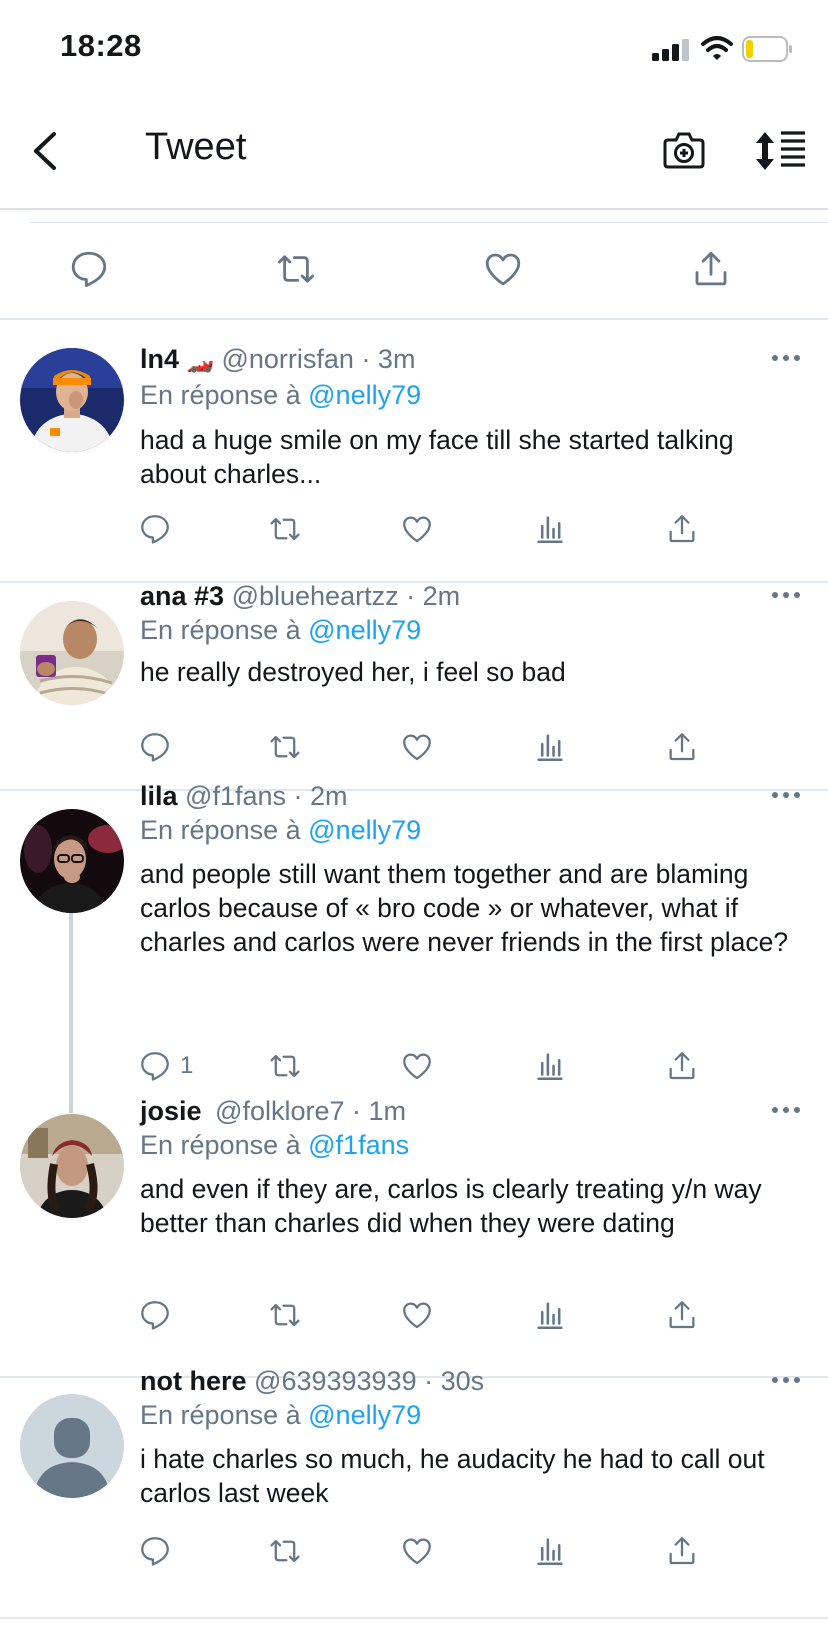 The width and height of the screenshot is (828, 1627). What do you see at coordinates (235, 796) in the screenshot?
I see `handle: @f1fans` at bounding box center [235, 796].